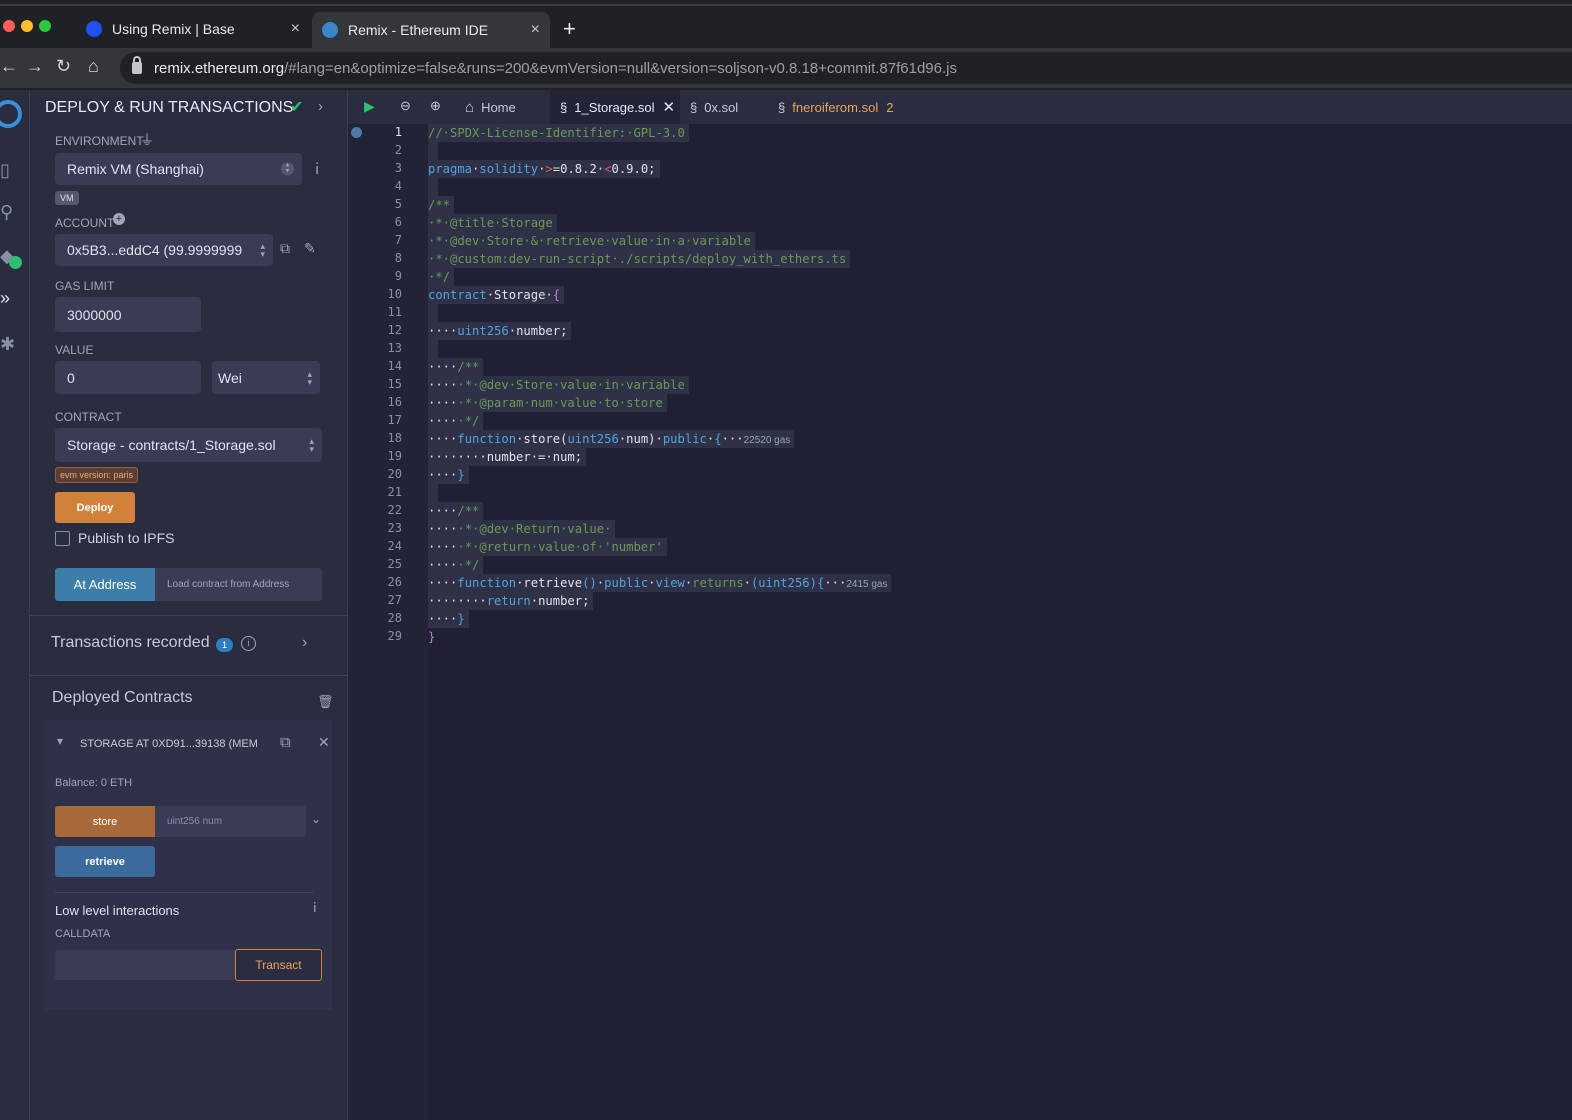  What do you see at coordinates (786, 5) in the screenshot?
I see `top-border` at bounding box center [786, 5].